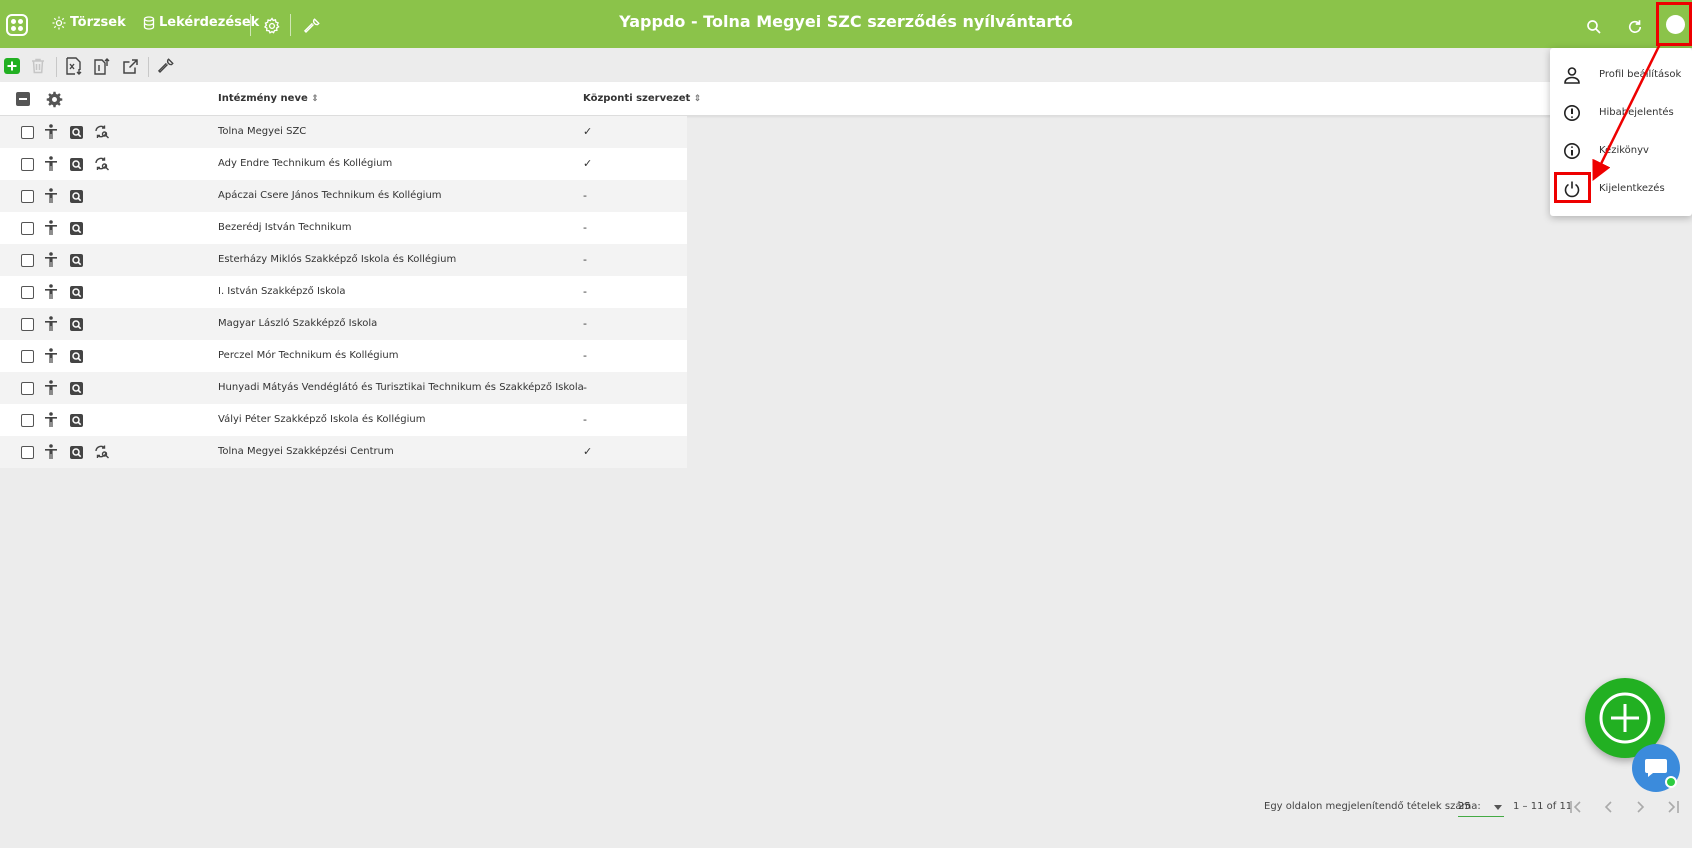 The height and width of the screenshot is (848, 1692). What do you see at coordinates (1481, 807) in the screenshot?
I see `page-size-select: 25` at bounding box center [1481, 807].